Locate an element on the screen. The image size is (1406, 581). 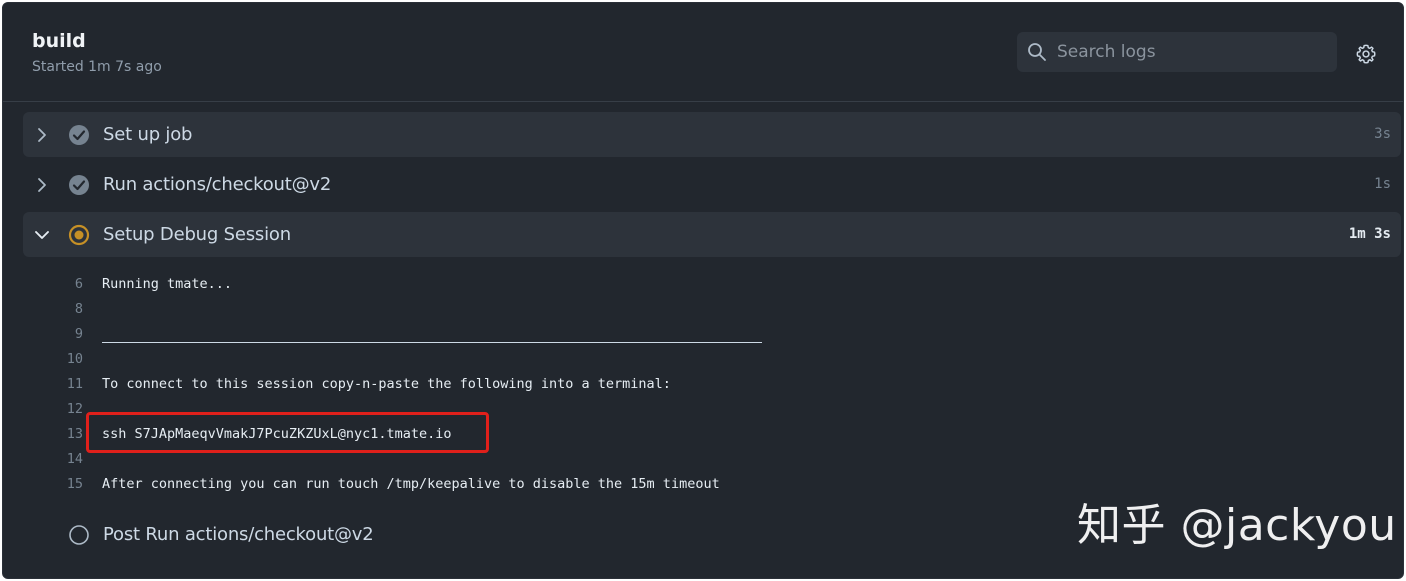
step-name: Set up job is located at coordinates (148, 134).